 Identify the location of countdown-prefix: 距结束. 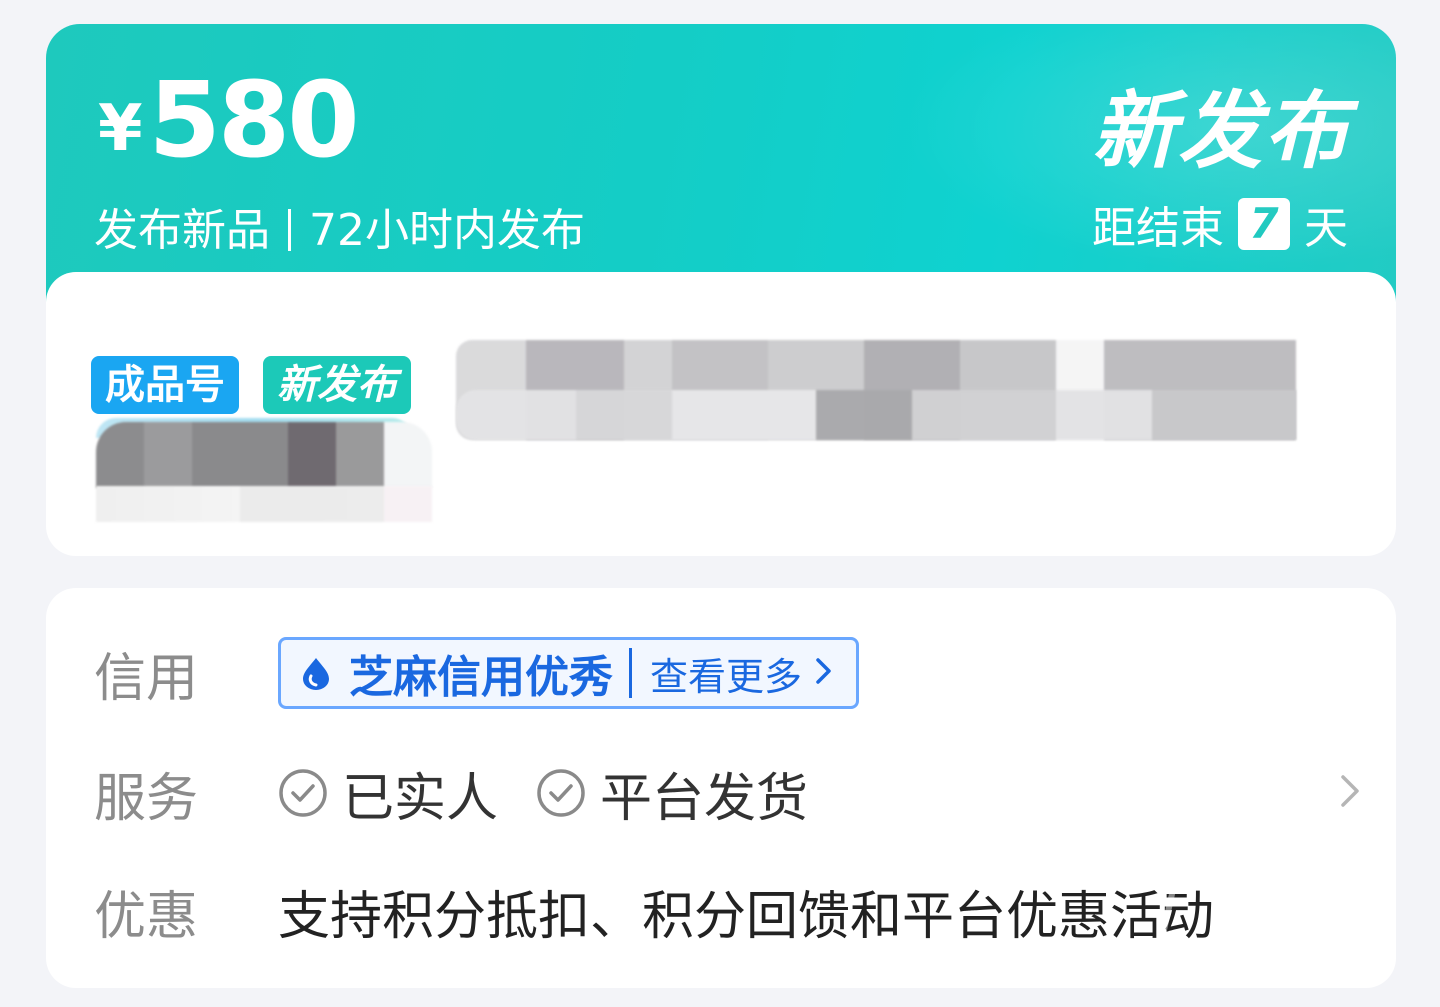
(1158, 228).